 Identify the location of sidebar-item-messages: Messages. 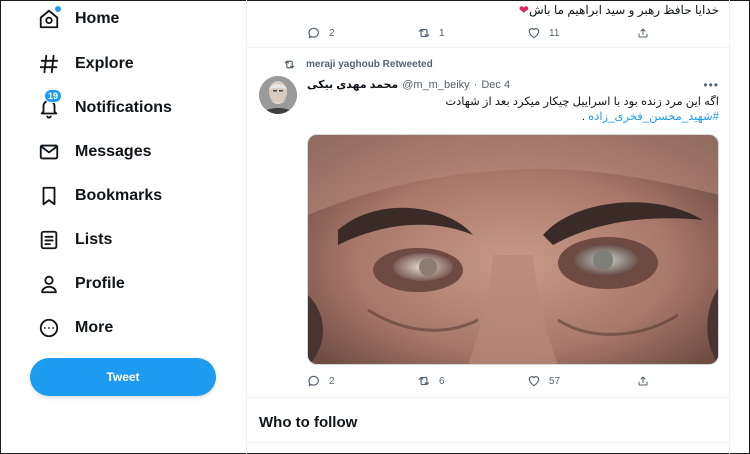
(95, 152).